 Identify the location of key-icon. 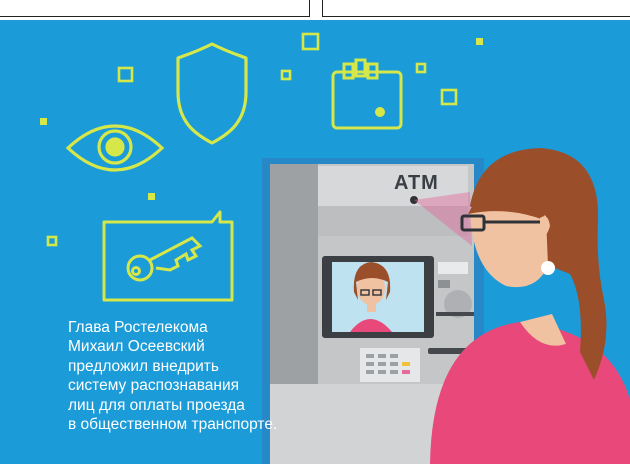
(164, 259).